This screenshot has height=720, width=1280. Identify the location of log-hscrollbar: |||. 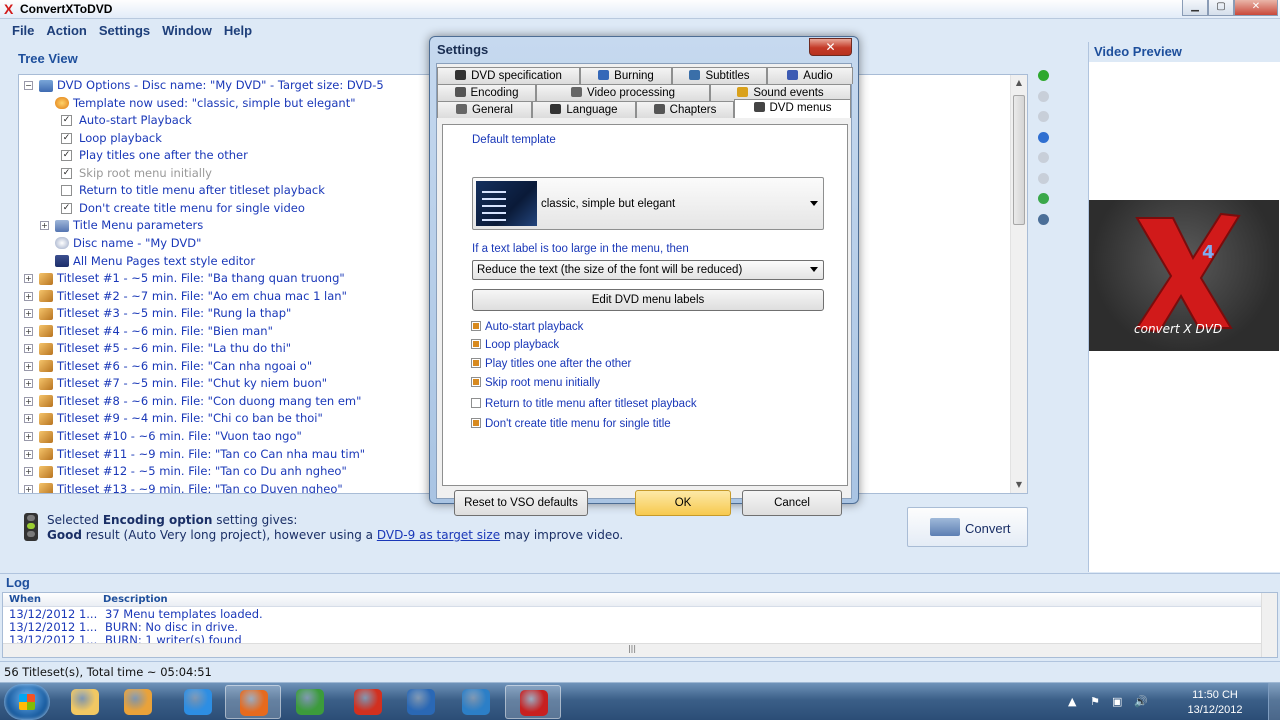
(632, 650).